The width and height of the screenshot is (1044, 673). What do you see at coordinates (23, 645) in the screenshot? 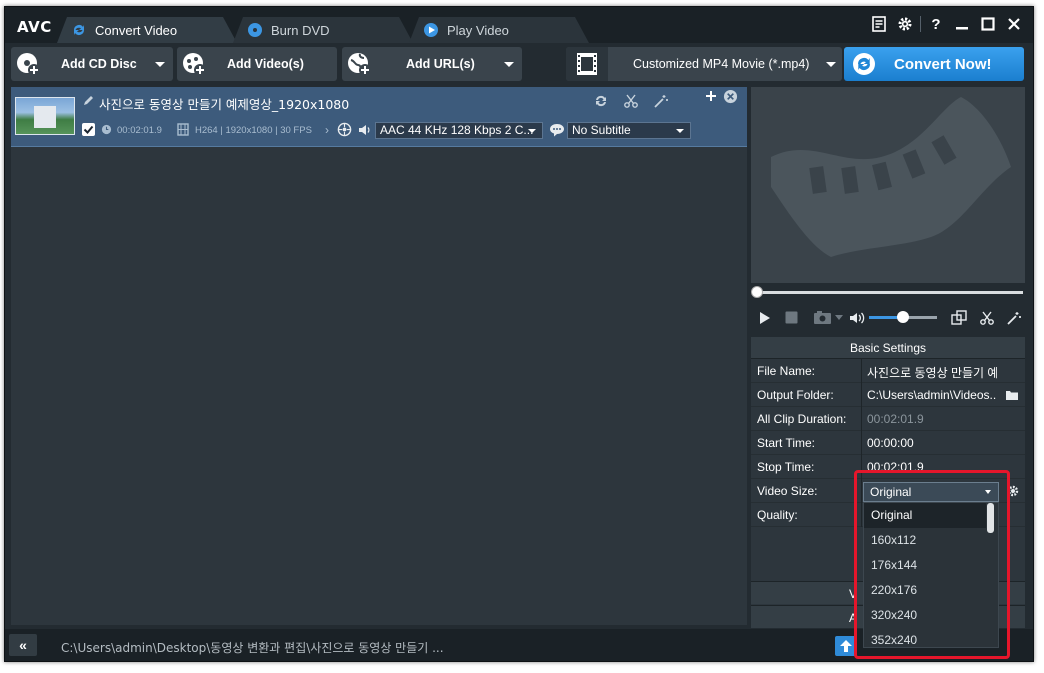
I see `collapse-button: «` at bounding box center [23, 645].